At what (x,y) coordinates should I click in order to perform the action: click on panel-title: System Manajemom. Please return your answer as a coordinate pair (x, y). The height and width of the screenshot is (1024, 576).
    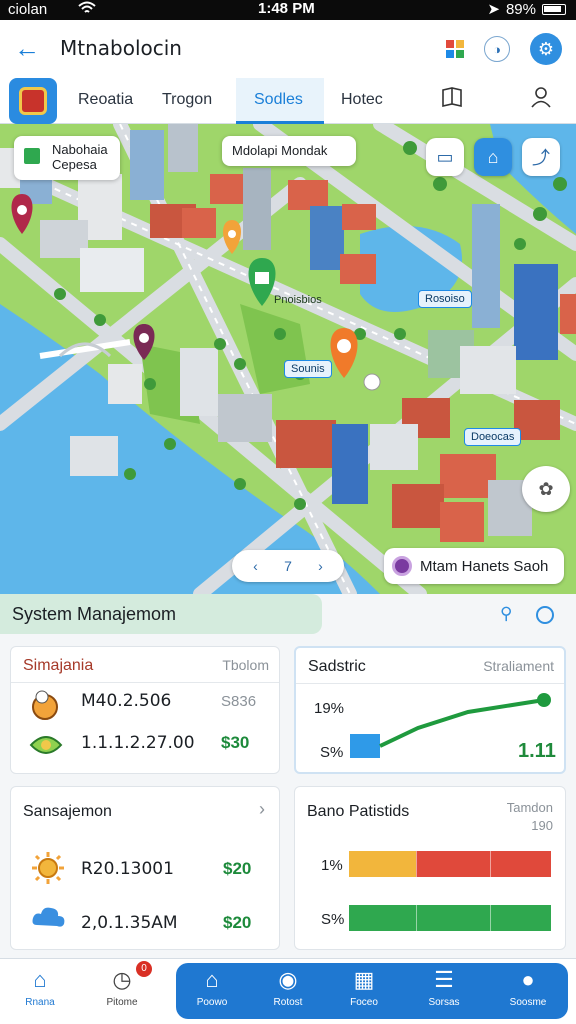
    Looking at the image, I should click on (94, 614).